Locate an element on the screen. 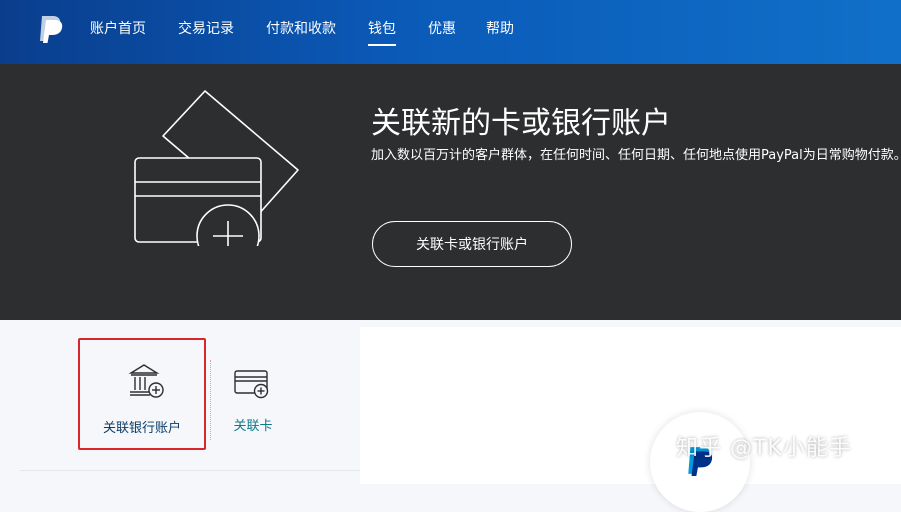 This screenshot has width=901, height=512. nav-help: 帮助 is located at coordinates (500, 29).